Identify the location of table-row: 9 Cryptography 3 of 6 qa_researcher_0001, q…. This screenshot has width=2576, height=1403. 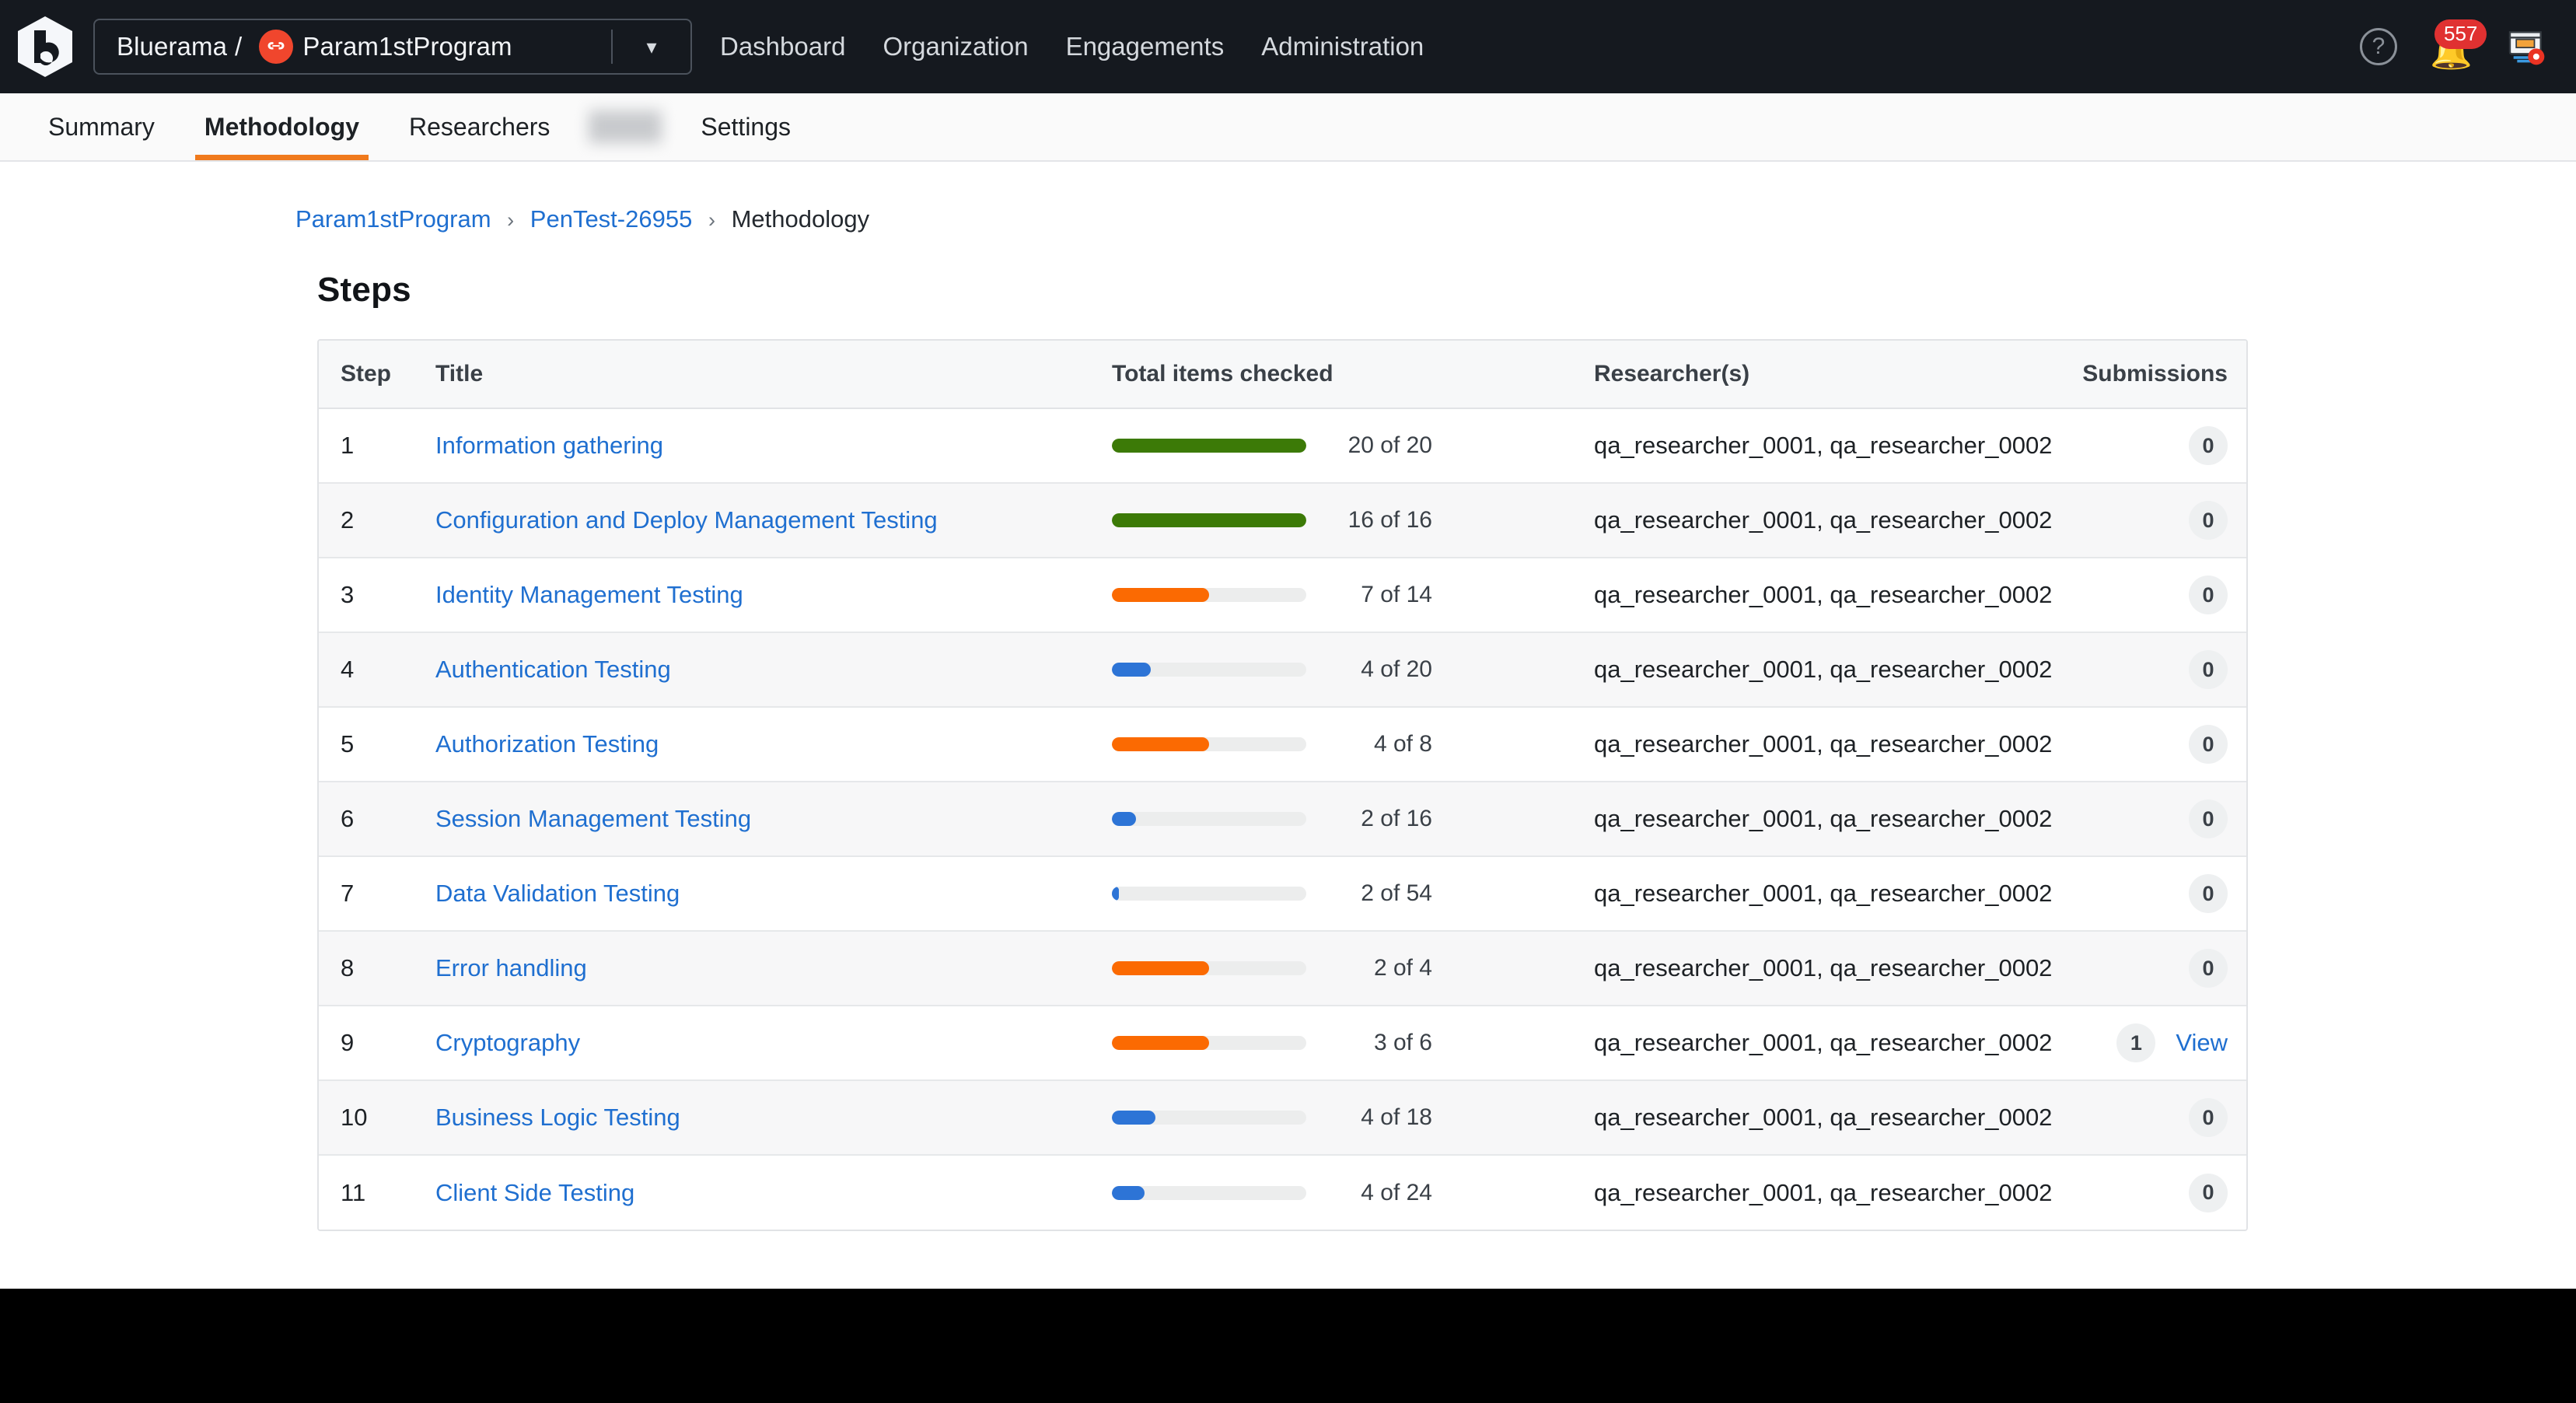
(1282, 1043).